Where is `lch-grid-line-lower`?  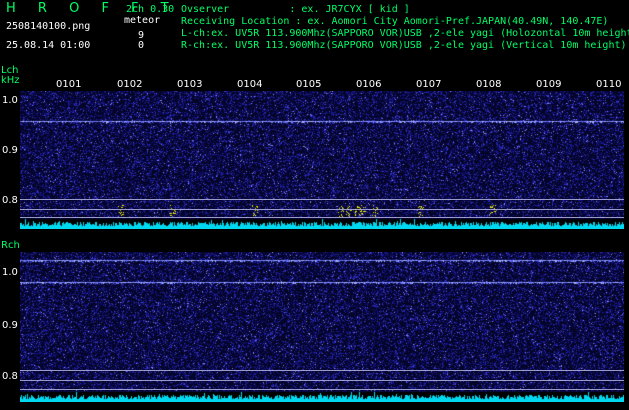
lch-grid-line-lower is located at coordinates (322, 209).